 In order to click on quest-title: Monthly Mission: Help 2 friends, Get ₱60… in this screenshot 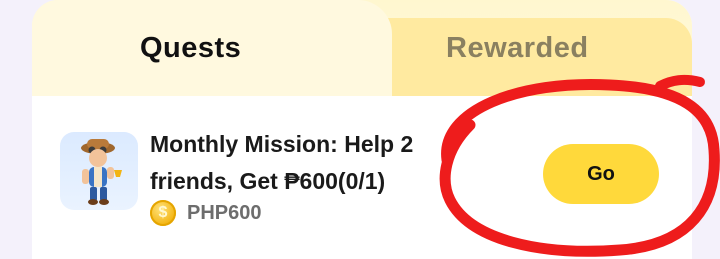, I will do `click(282, 162)`.